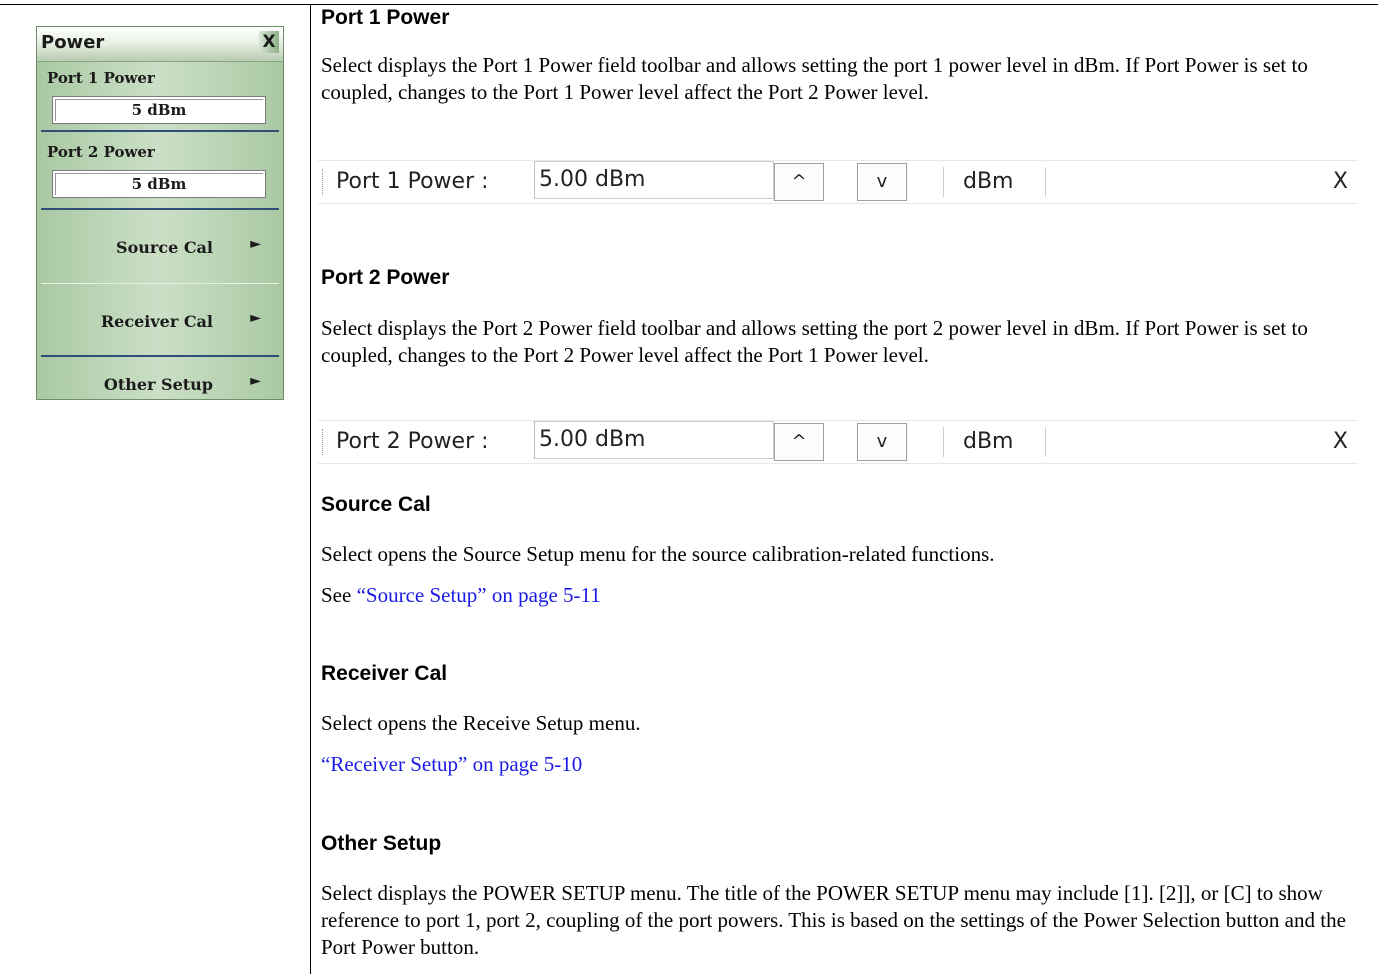  Describe the element at coordinates (381, 843) in the screenshot. I see `other-setup-heading: Other Setup` at that location.